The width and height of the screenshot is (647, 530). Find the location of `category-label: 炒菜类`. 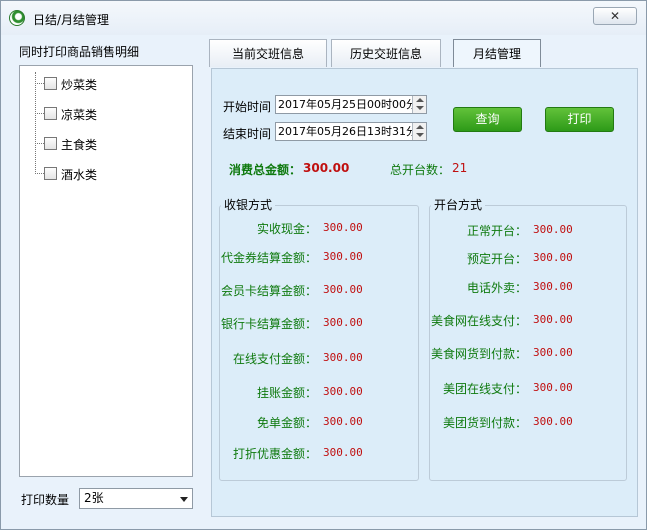

category-label: 炒菜类 is located at coordinates (79, 85).